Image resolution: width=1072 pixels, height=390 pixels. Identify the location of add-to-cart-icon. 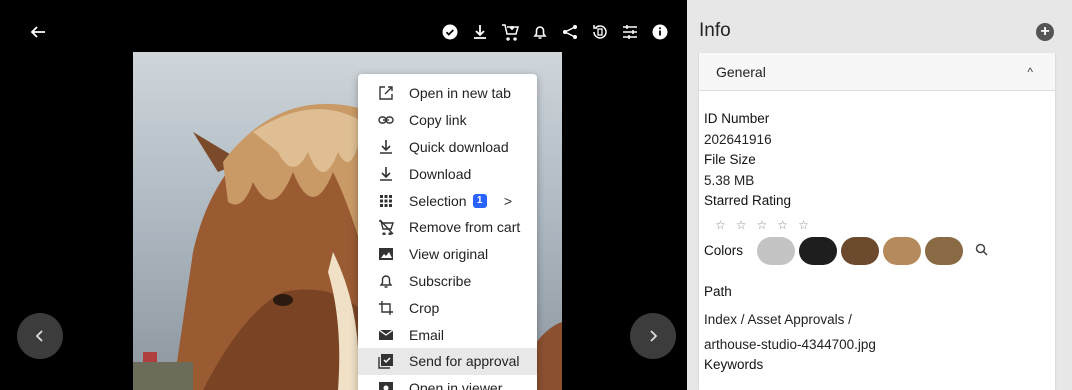
(510, 32).